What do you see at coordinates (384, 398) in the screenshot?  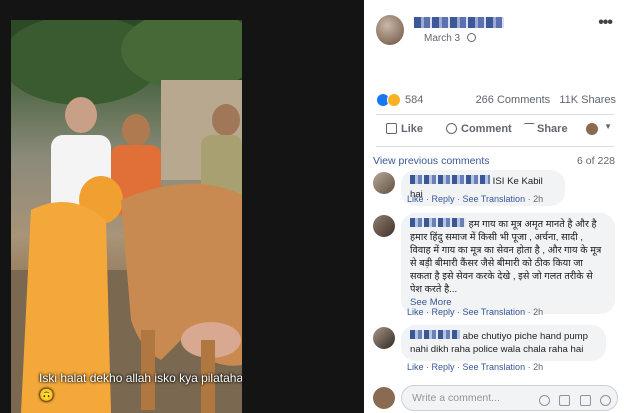 I see `current-user-avatar` at bounding box center [384, 398].